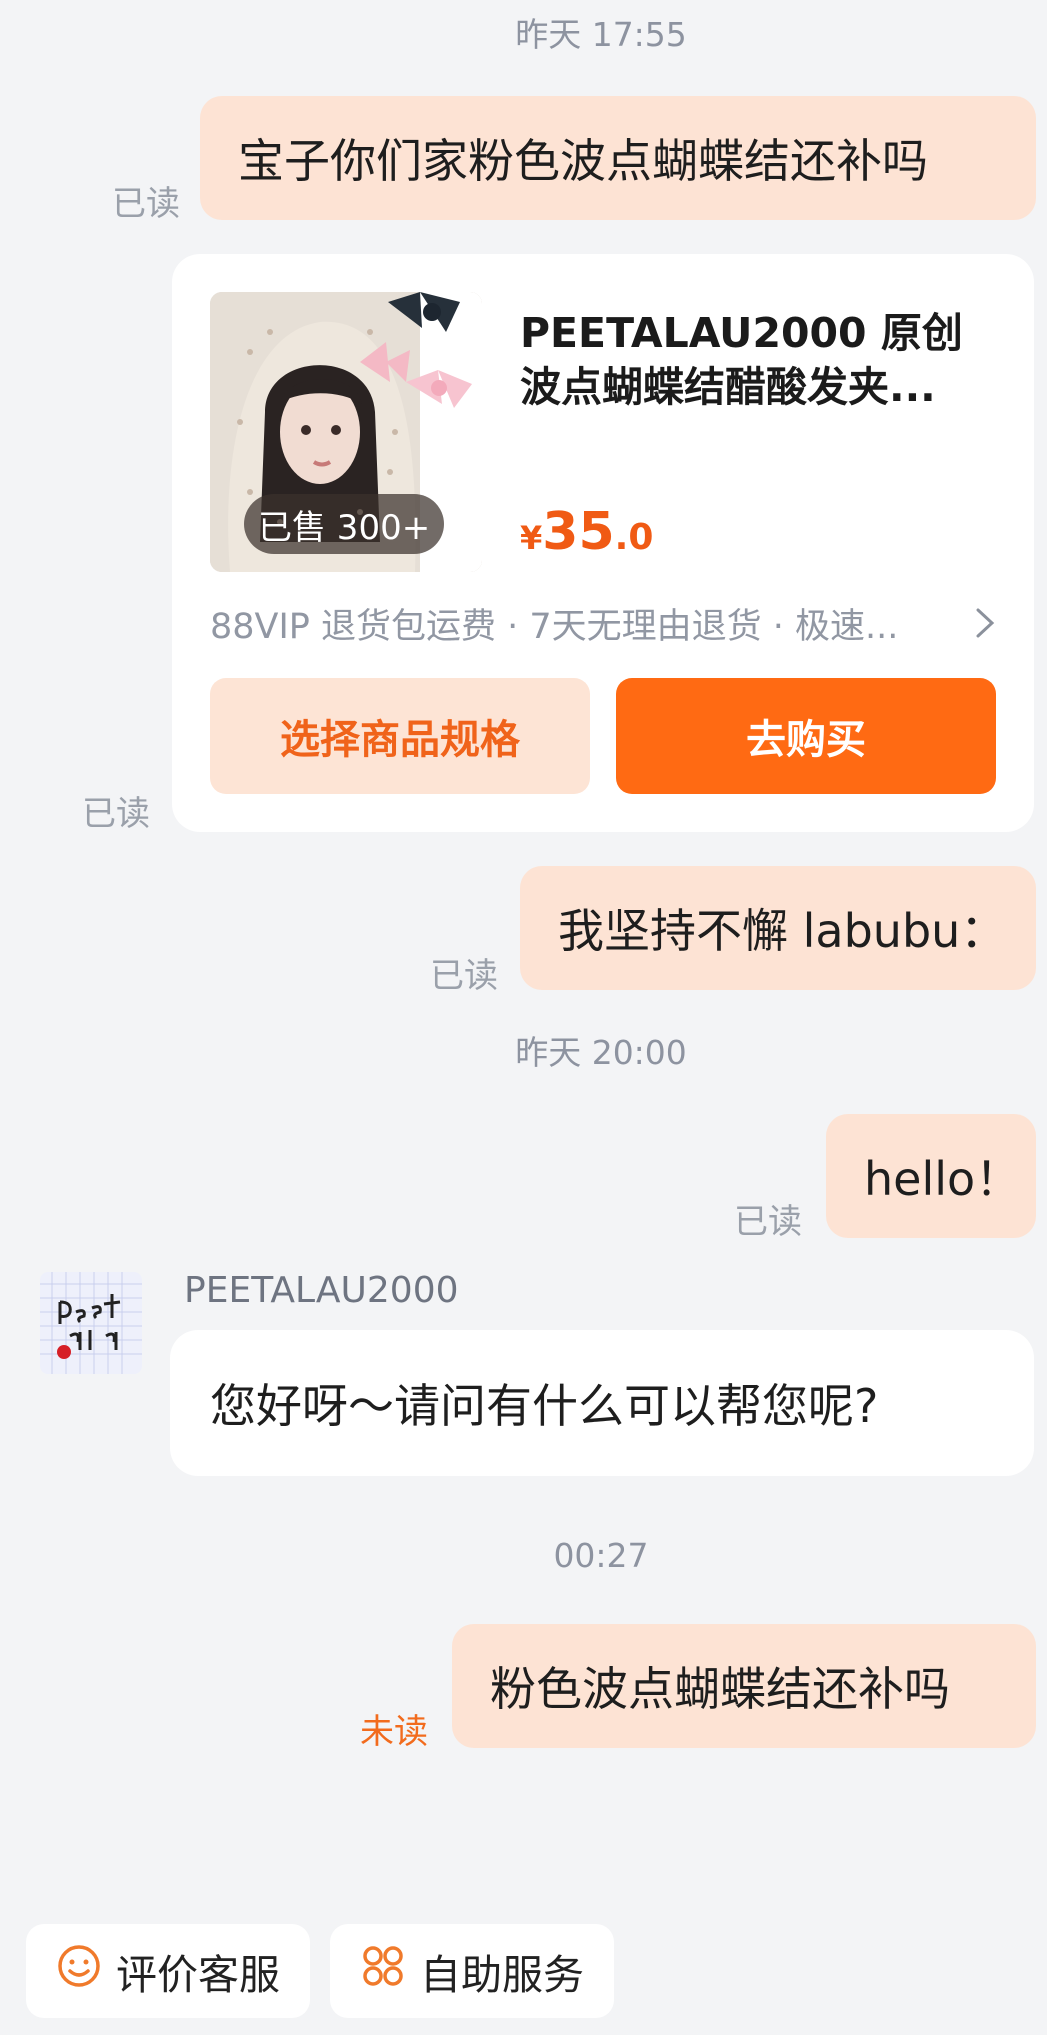  I want to click on message-text: 粉色波点蝴蝶结还补吗, so click(720, 1689).